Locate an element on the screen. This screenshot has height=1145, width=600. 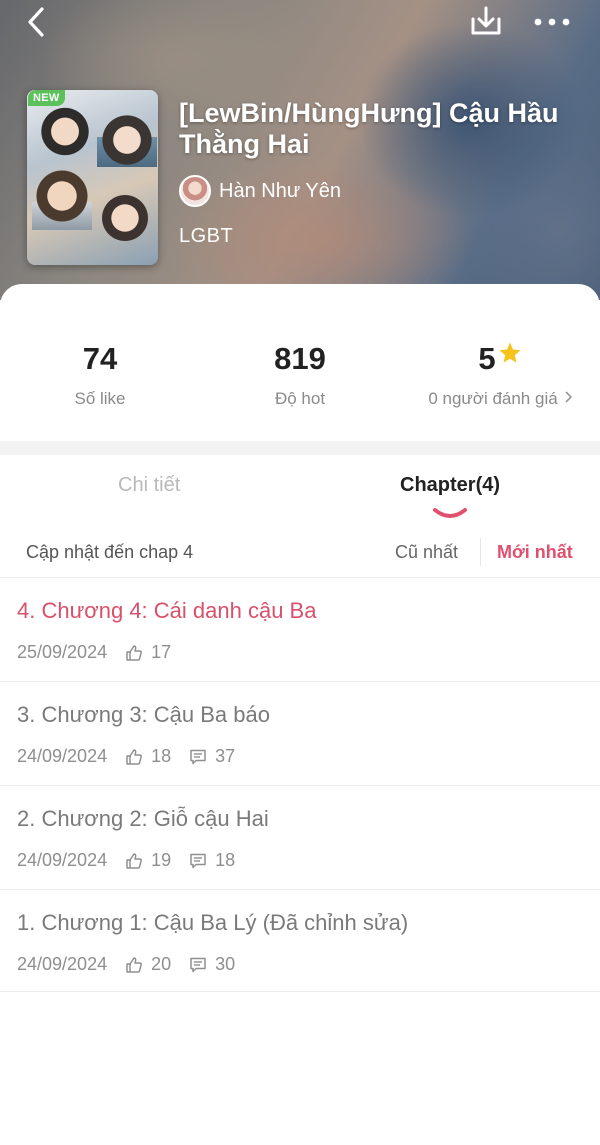
sort-separator is located at coordinates (480, 552).